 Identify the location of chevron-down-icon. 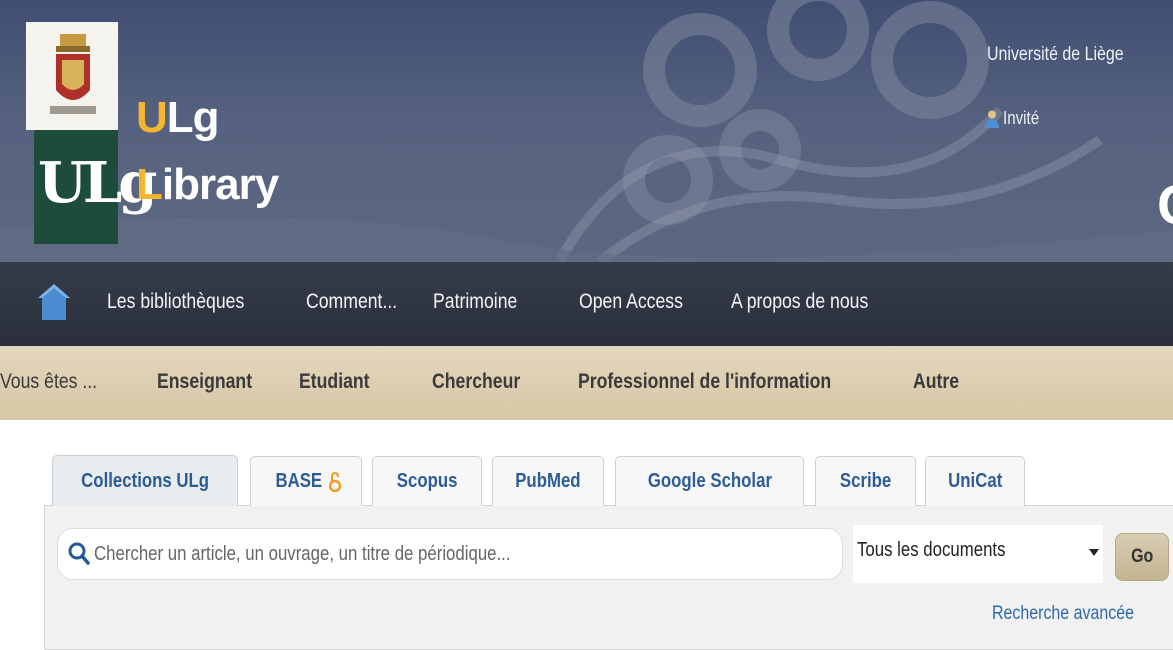
(1094, 552).